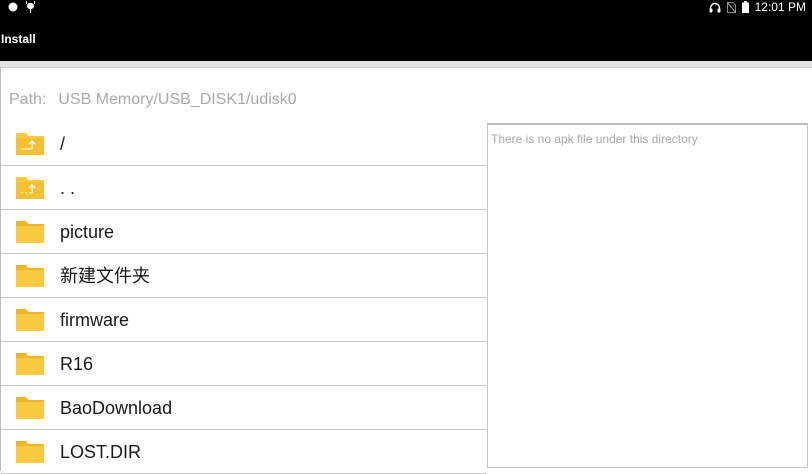  I want to click on file-name: 新建文件夹, so click(105, 276).